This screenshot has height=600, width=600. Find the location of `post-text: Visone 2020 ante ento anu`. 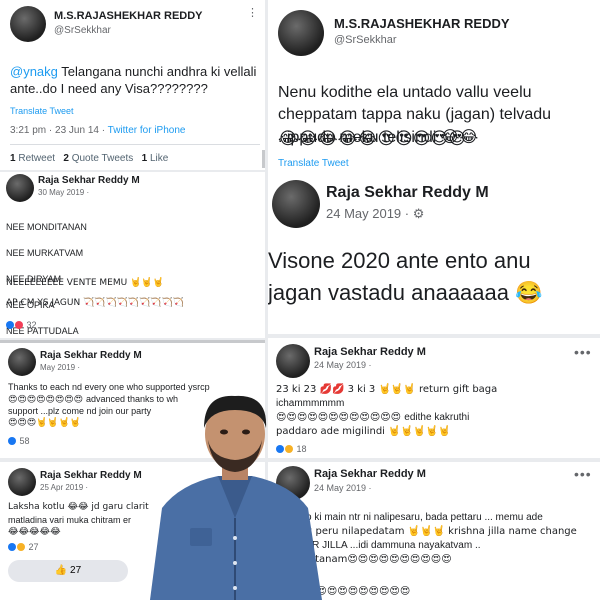

post-text: Visone 2020 ante ento anu is located at coordinates (399, 260).